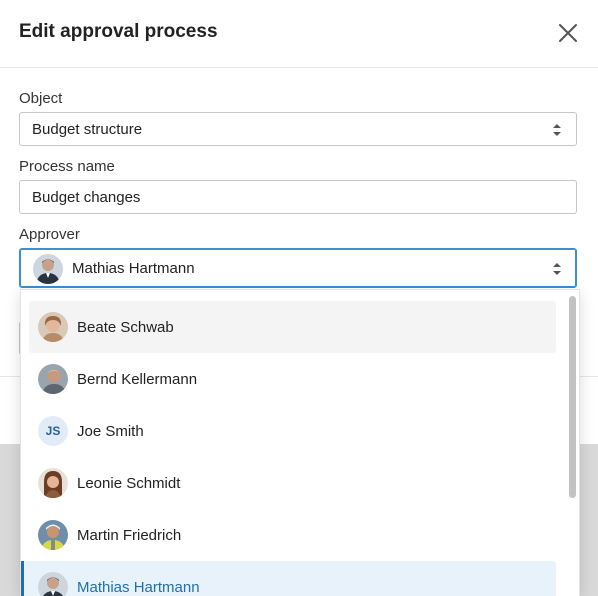 The image size is (598, 596). What do you see at coordinates (86, 197) in the screenshot?
I see `process-name-value: Budget changes` at bounding box center [86, 197].